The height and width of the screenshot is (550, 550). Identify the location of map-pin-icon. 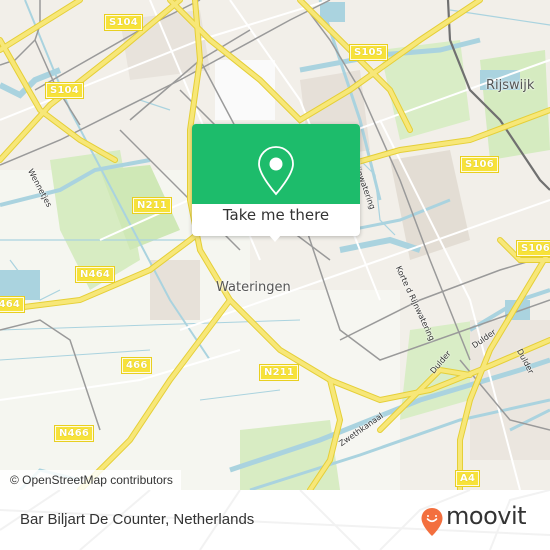
(276, 171).